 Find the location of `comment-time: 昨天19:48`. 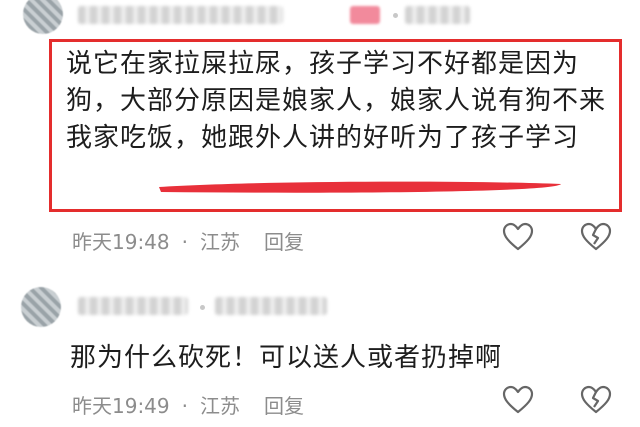

comment-time: 昨天19:48 is located at coordinates (121, 242).